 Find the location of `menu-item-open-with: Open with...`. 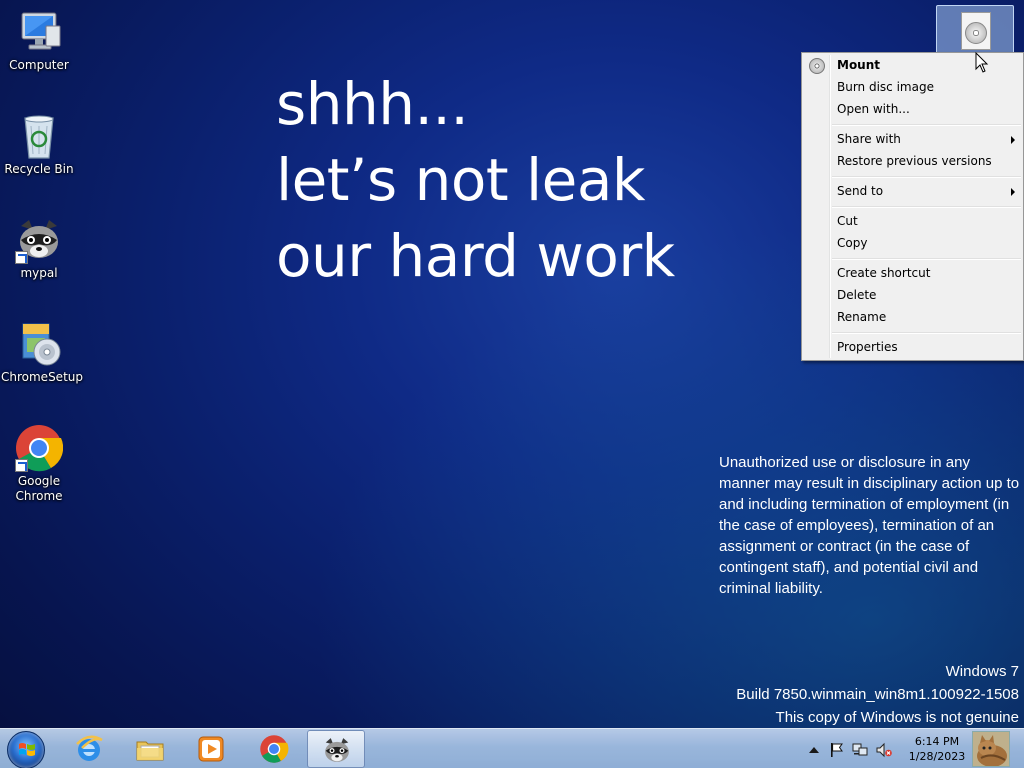

menu-item-open-with: Open with... is located at coordinates (912, 109).